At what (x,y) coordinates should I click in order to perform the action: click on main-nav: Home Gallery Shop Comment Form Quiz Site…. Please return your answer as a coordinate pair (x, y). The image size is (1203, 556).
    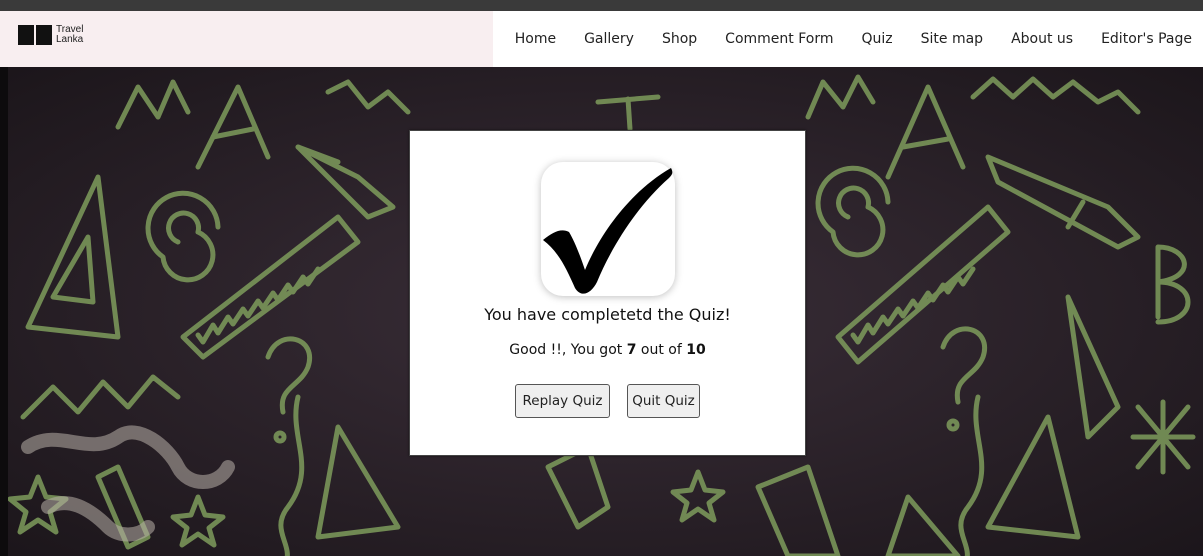
    Looking at the image, I should click on (852, 39).